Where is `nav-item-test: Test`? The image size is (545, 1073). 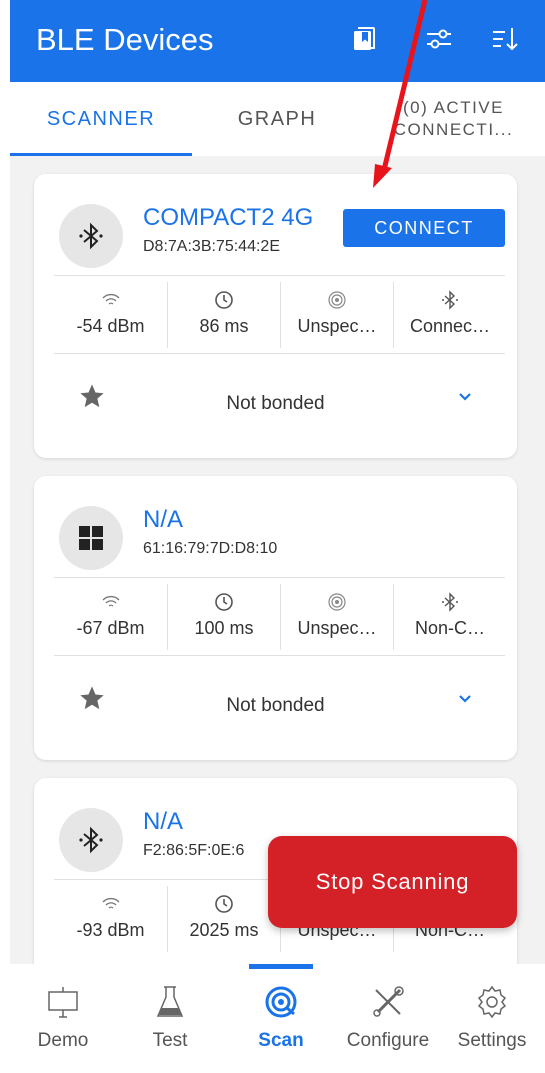 nav-item-test: Test is located at coordinates (170, 1018).